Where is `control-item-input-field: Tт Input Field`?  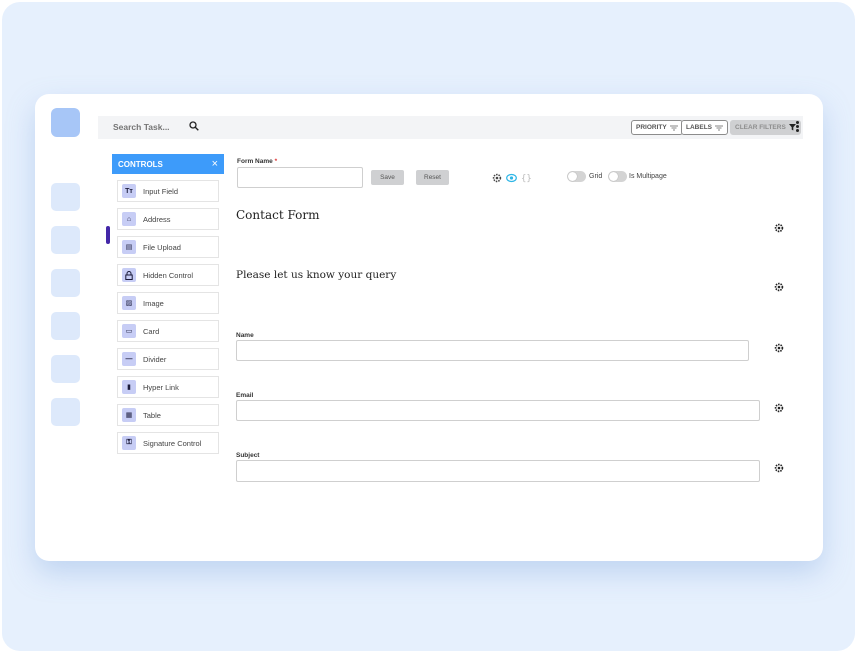
control-item-input-field: Tт Input Field is located at coordinates (168, 191).